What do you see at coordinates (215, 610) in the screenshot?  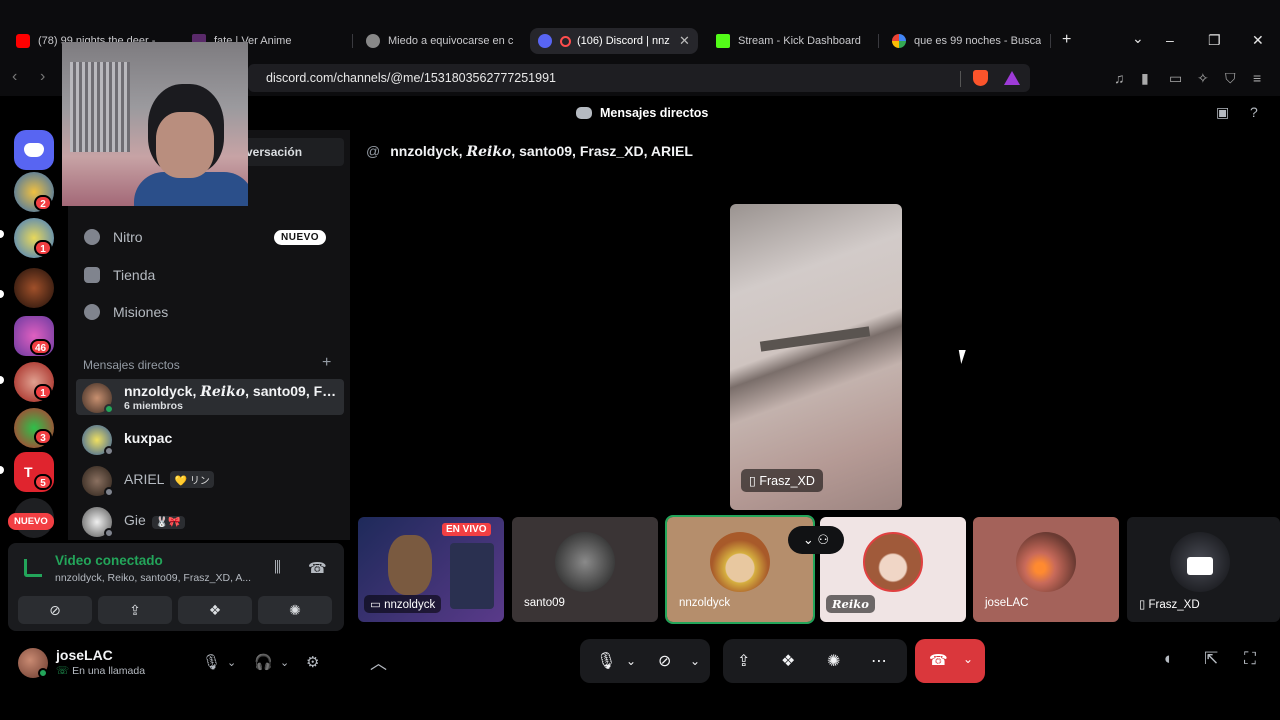 I see `activities-button: ❖` at bounding box center [215, 610].